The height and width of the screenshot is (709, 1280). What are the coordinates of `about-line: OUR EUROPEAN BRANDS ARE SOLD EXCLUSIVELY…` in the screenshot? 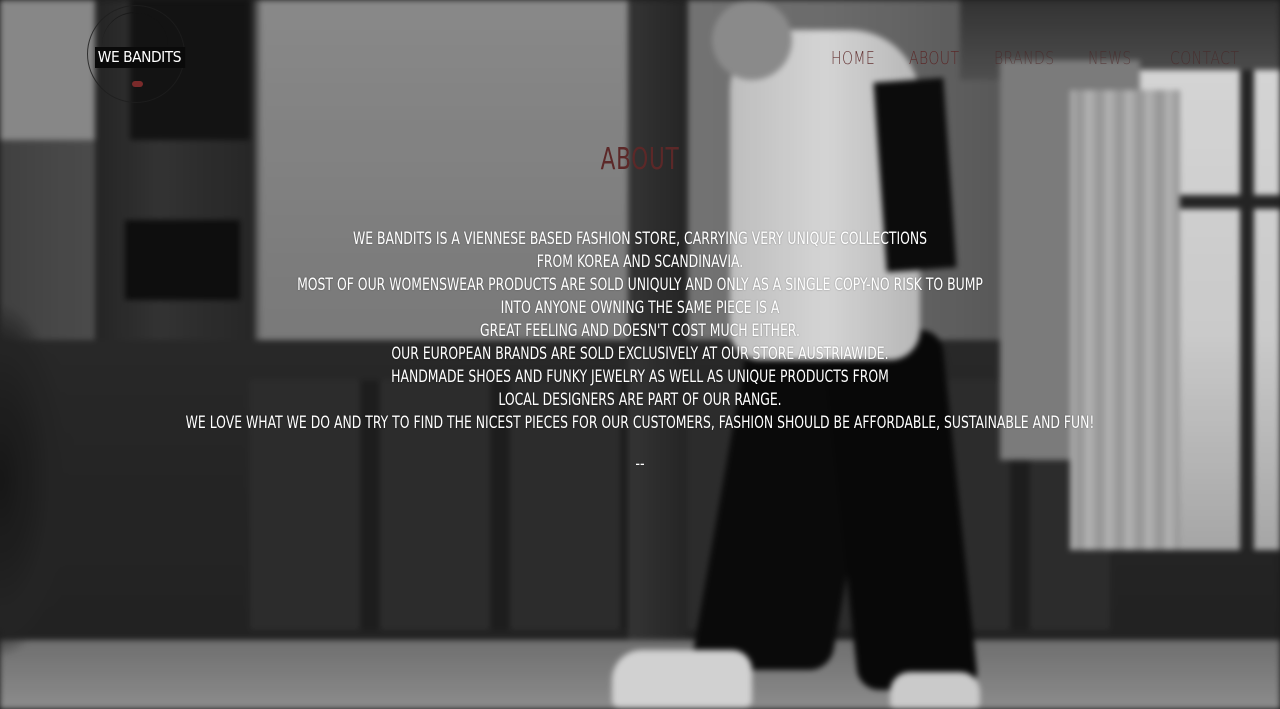 It's located at (640, 354).